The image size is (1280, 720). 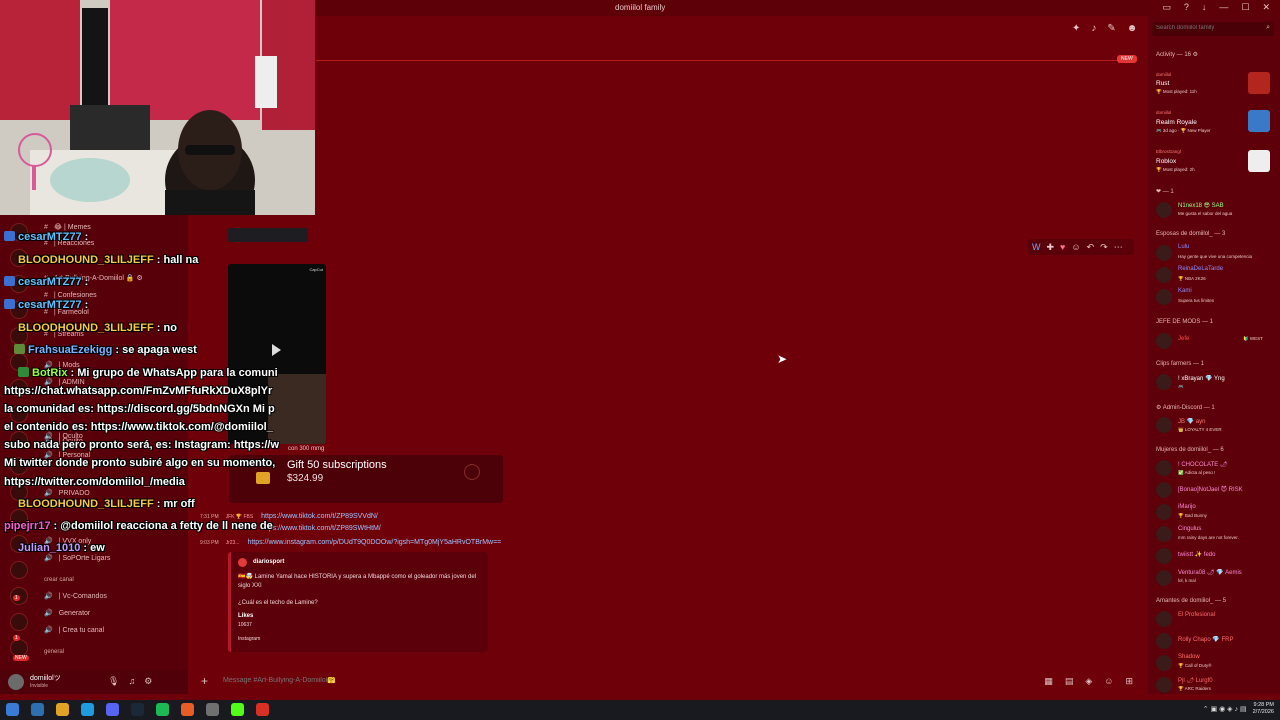 What do you see at coordinates (1104, 247) in the screenshot?
I see `forward-icon: ↷` at bounding box center [1104, 247].